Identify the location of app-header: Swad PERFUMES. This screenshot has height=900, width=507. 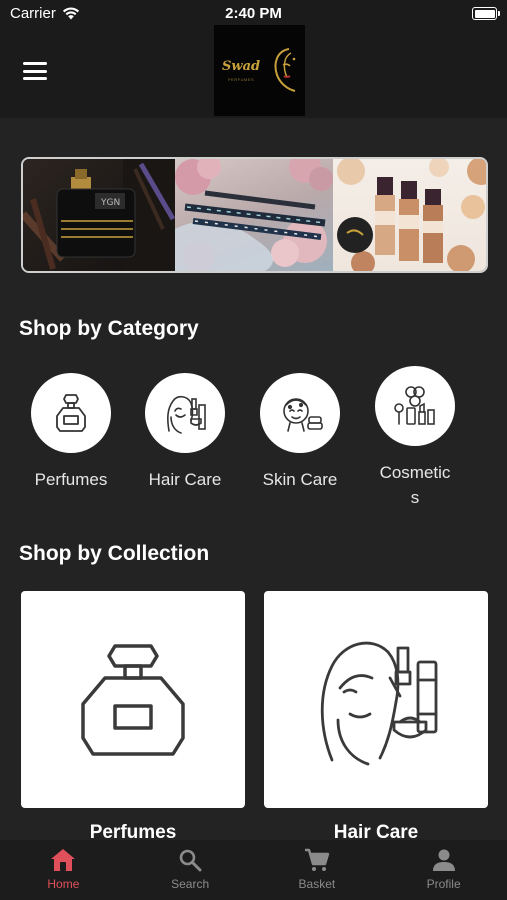
(253, 71).